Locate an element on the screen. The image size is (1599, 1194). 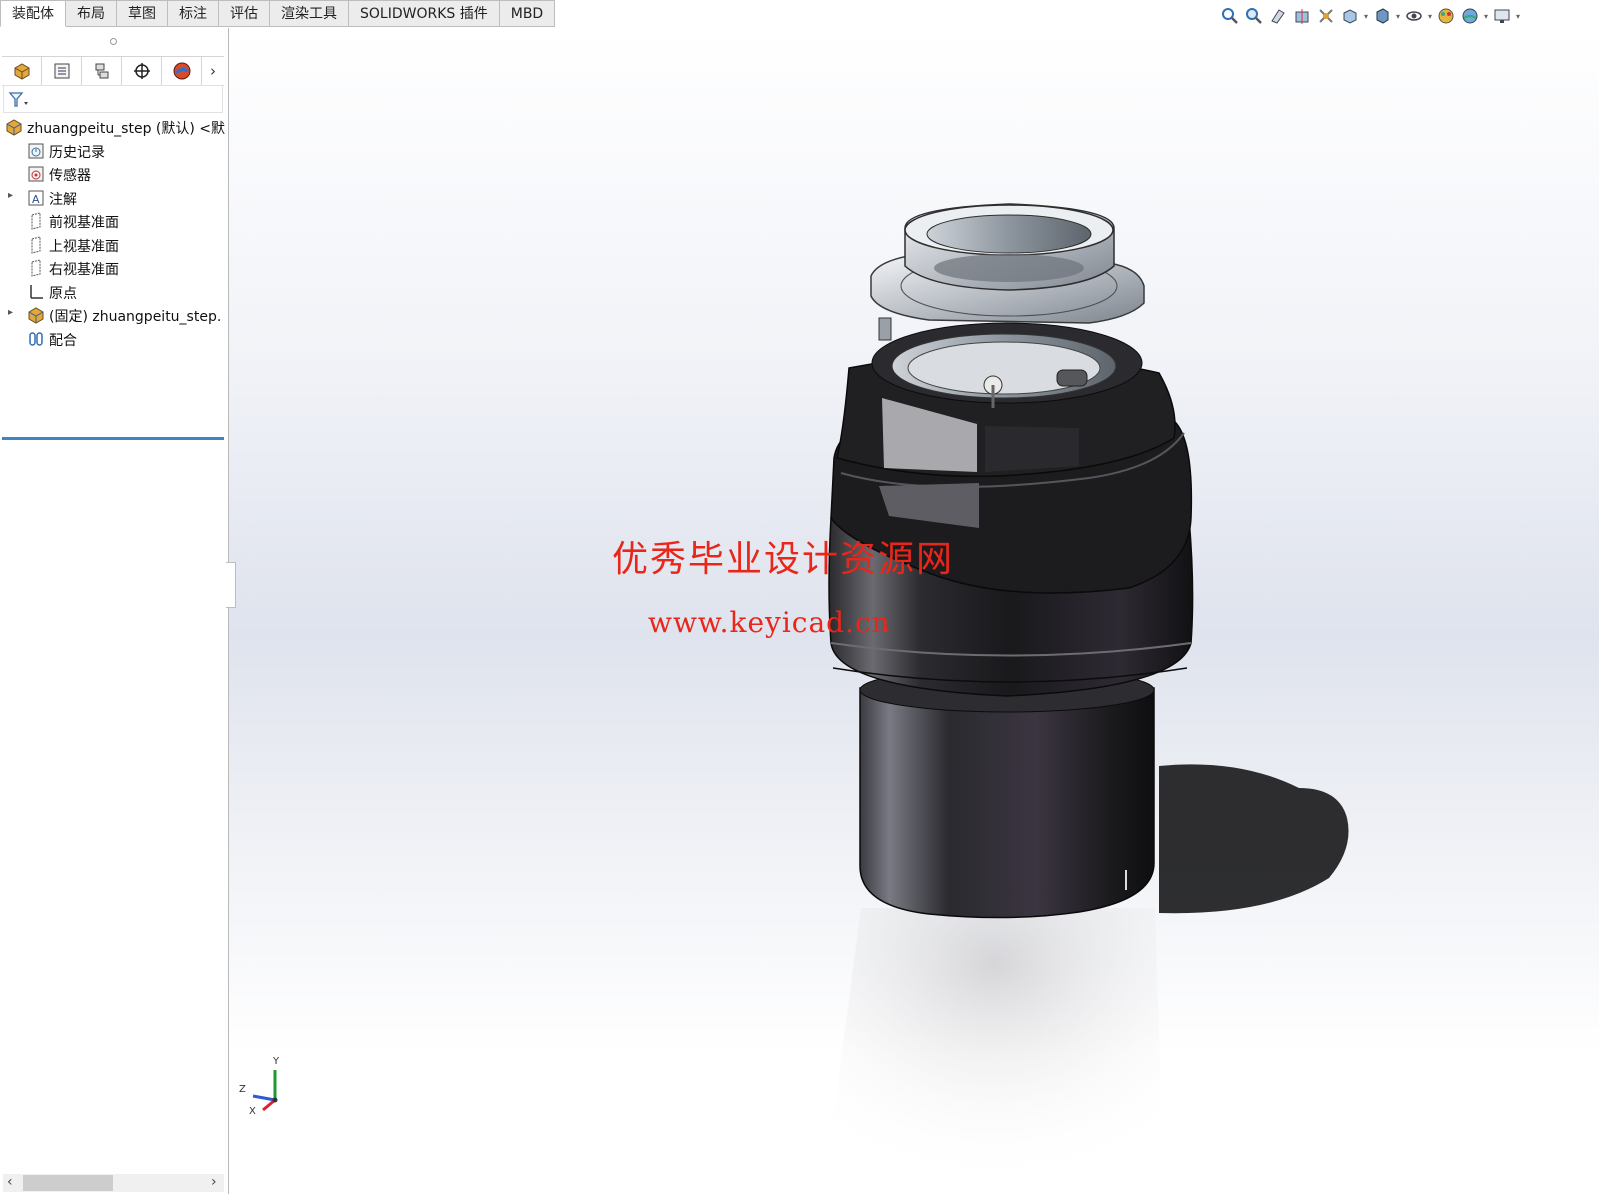
tree-item-root-assembly: zhuangpeitu_step (默认) <默 is located at coordinates (114, 128).